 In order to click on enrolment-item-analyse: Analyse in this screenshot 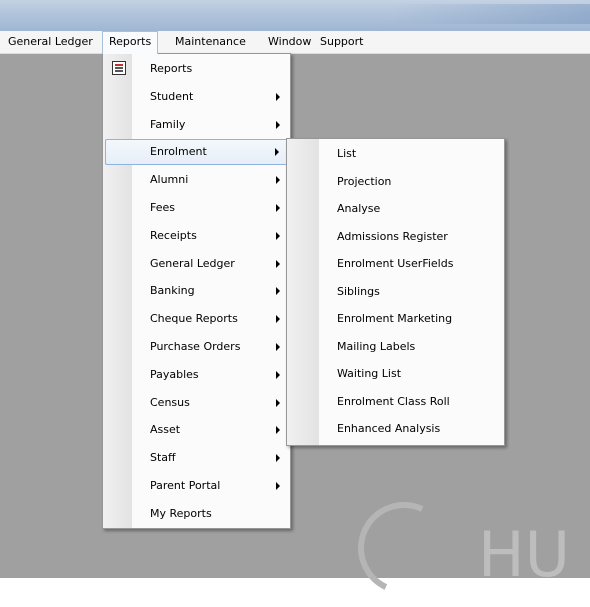, I will do `click(395, 209)`.